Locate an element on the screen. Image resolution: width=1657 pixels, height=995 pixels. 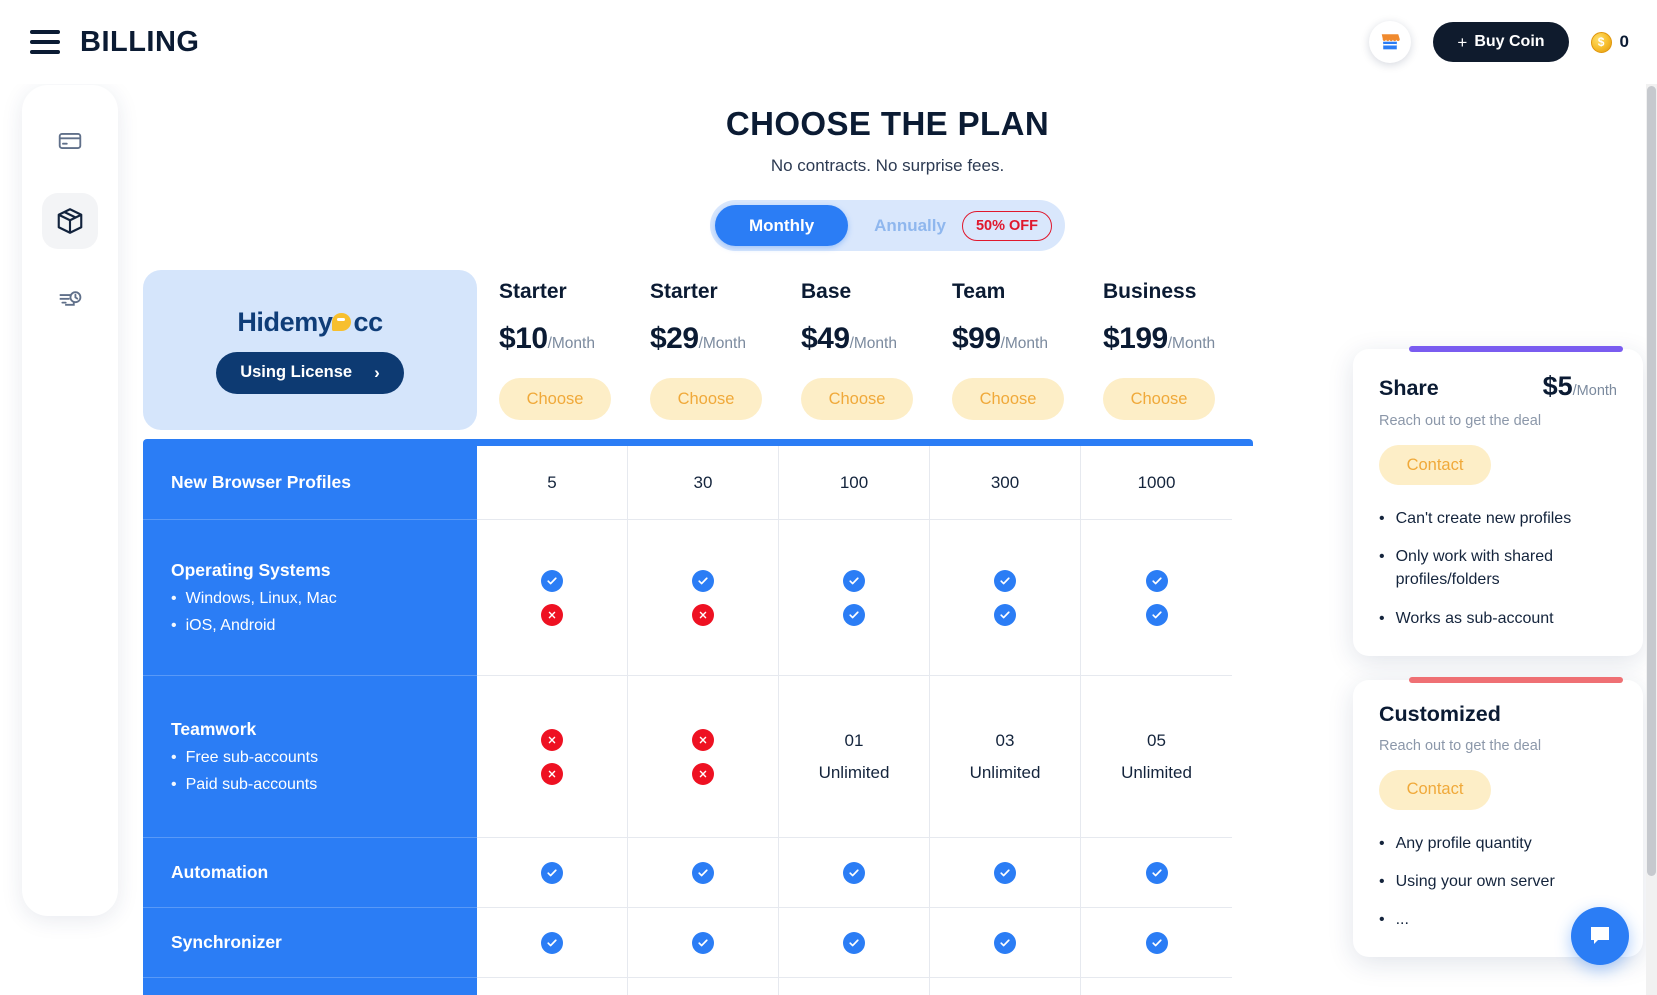
sidebar-item-package is located at coordinates (70, 221).